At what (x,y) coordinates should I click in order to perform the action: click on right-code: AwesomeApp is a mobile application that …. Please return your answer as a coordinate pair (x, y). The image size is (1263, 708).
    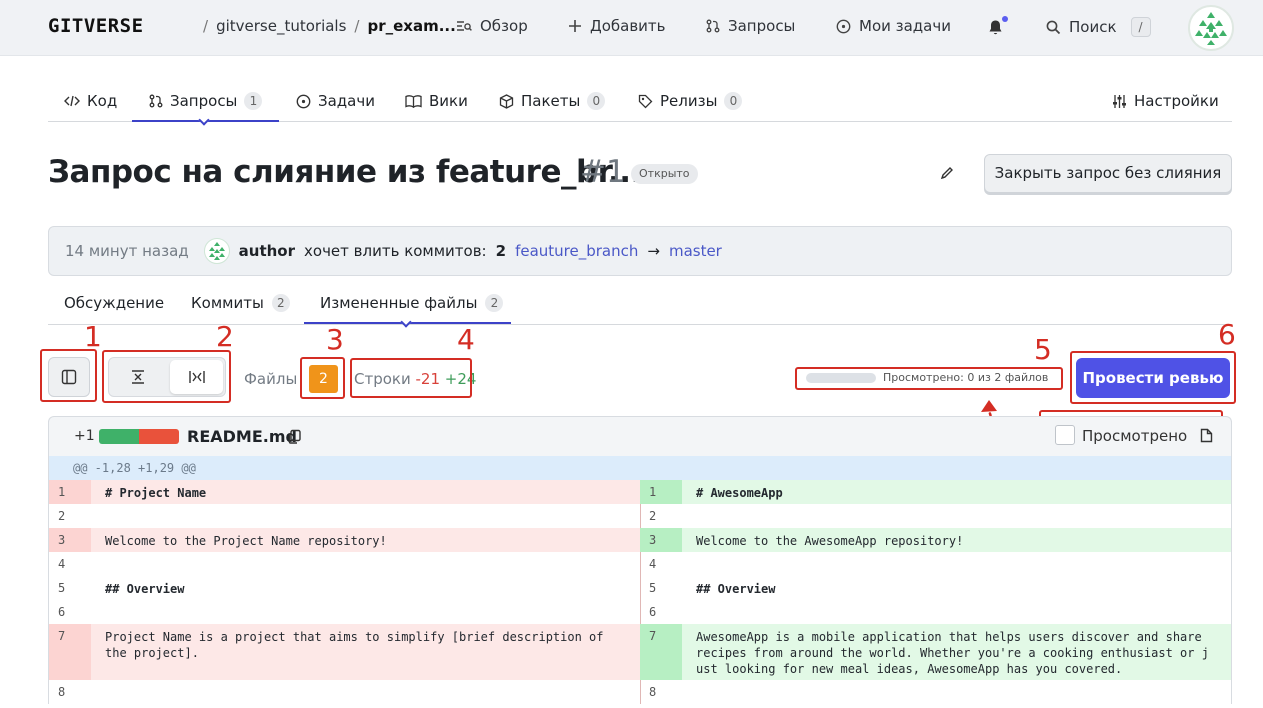
    Looking at the image, I should click on (952, 653).